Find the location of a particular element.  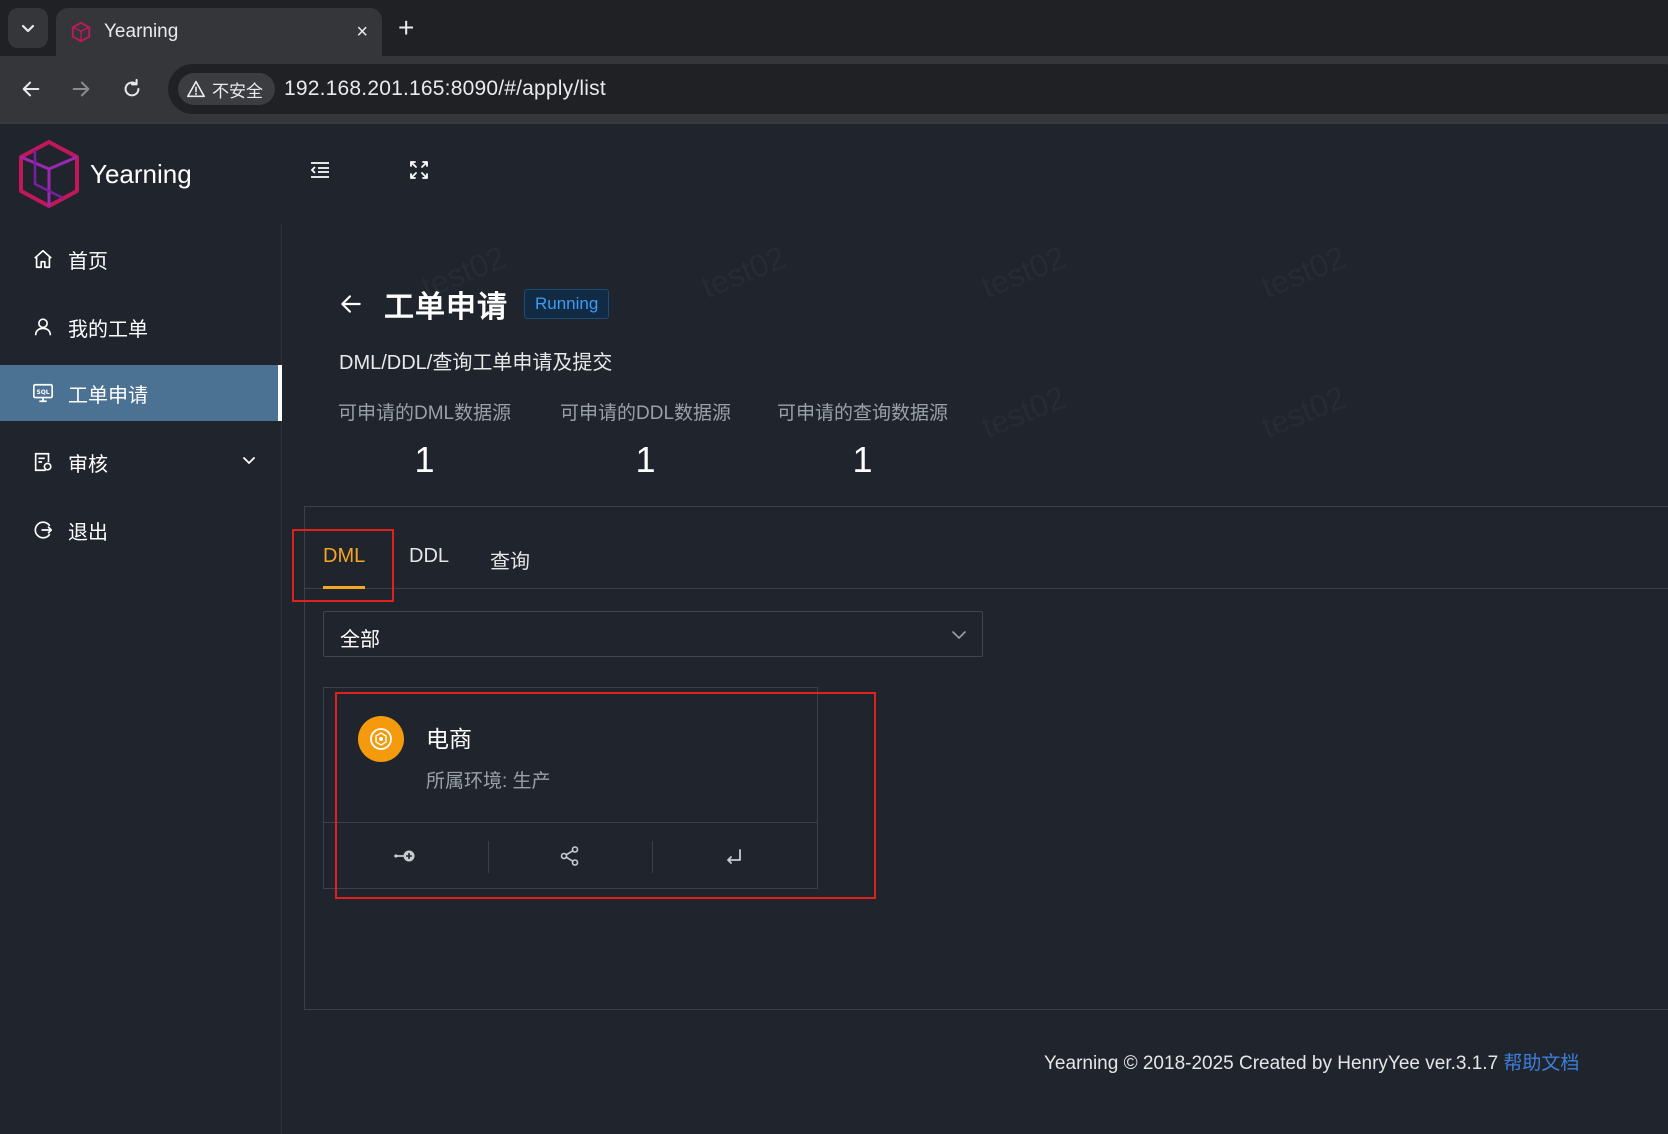

audit-icon is located at coordinates (43, 462).